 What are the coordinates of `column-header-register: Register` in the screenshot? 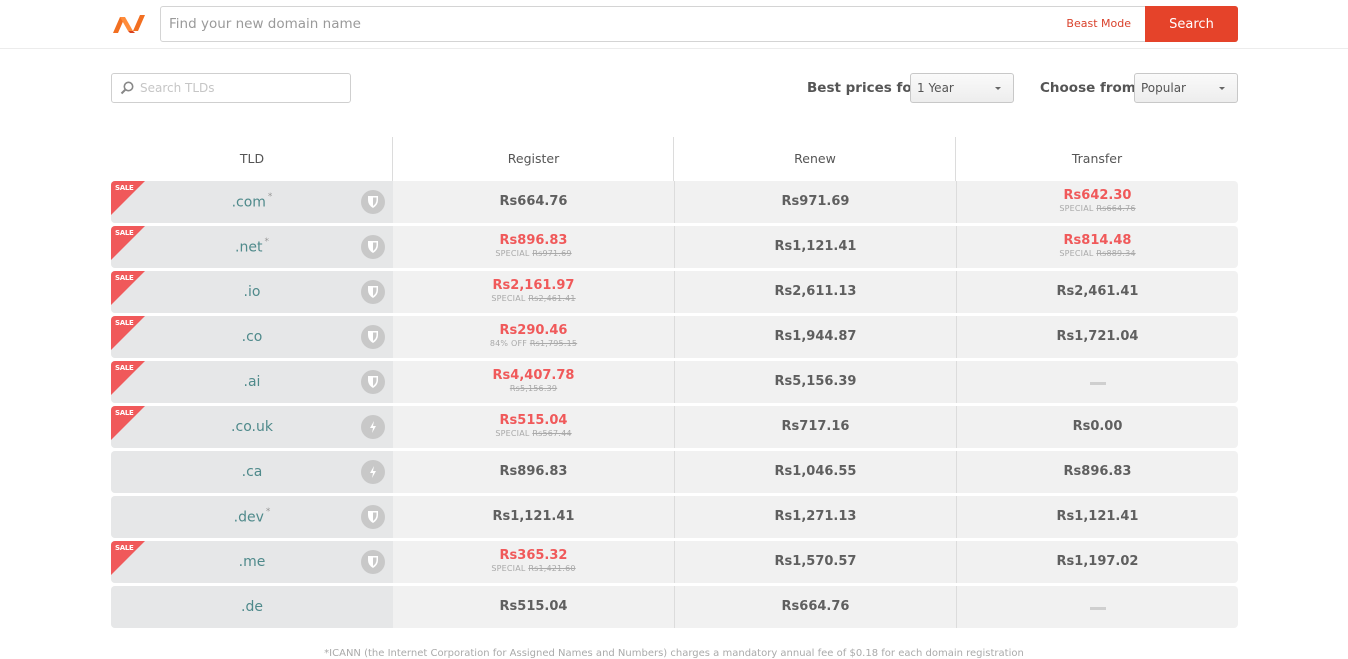 It's located at (533, 159).